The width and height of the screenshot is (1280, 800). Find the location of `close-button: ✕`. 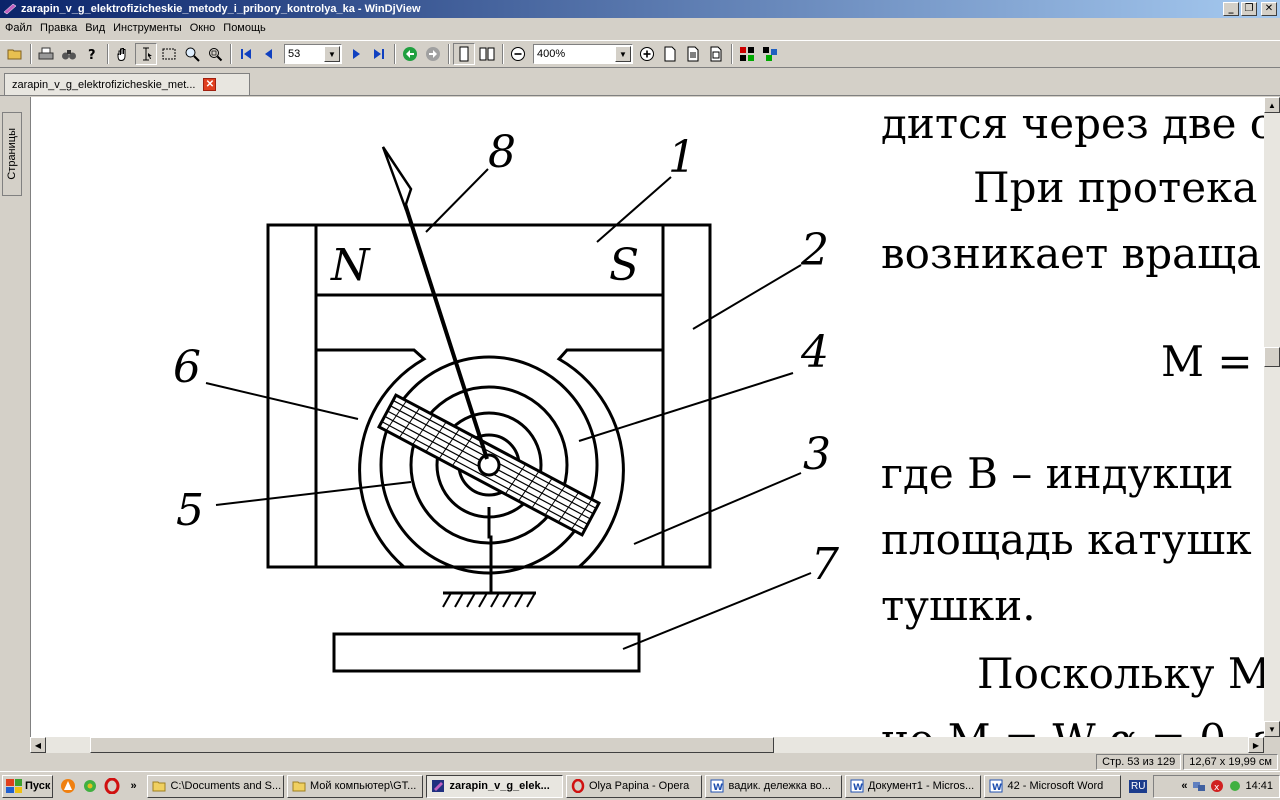

close-button: ✕ is located at coordinates (1269, 9).